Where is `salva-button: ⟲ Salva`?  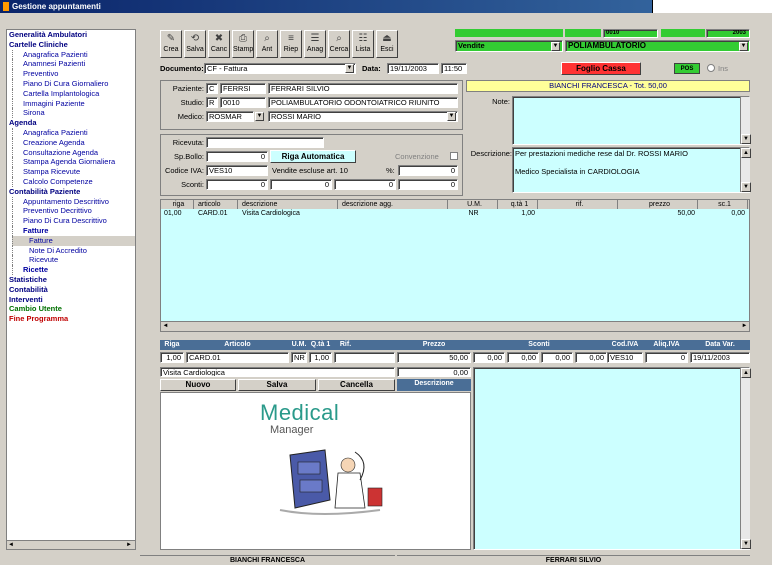
salva-button: ⟲ Salva is located at coordinates (195, 44).